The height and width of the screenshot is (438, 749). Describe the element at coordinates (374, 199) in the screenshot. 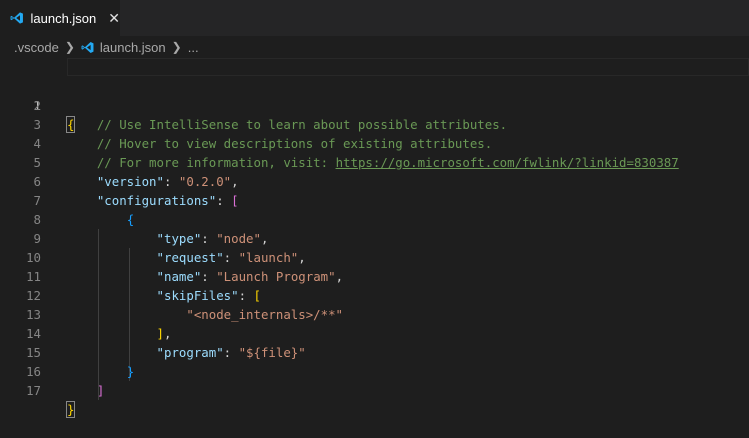

I see `code-line: 7 {` at that location.